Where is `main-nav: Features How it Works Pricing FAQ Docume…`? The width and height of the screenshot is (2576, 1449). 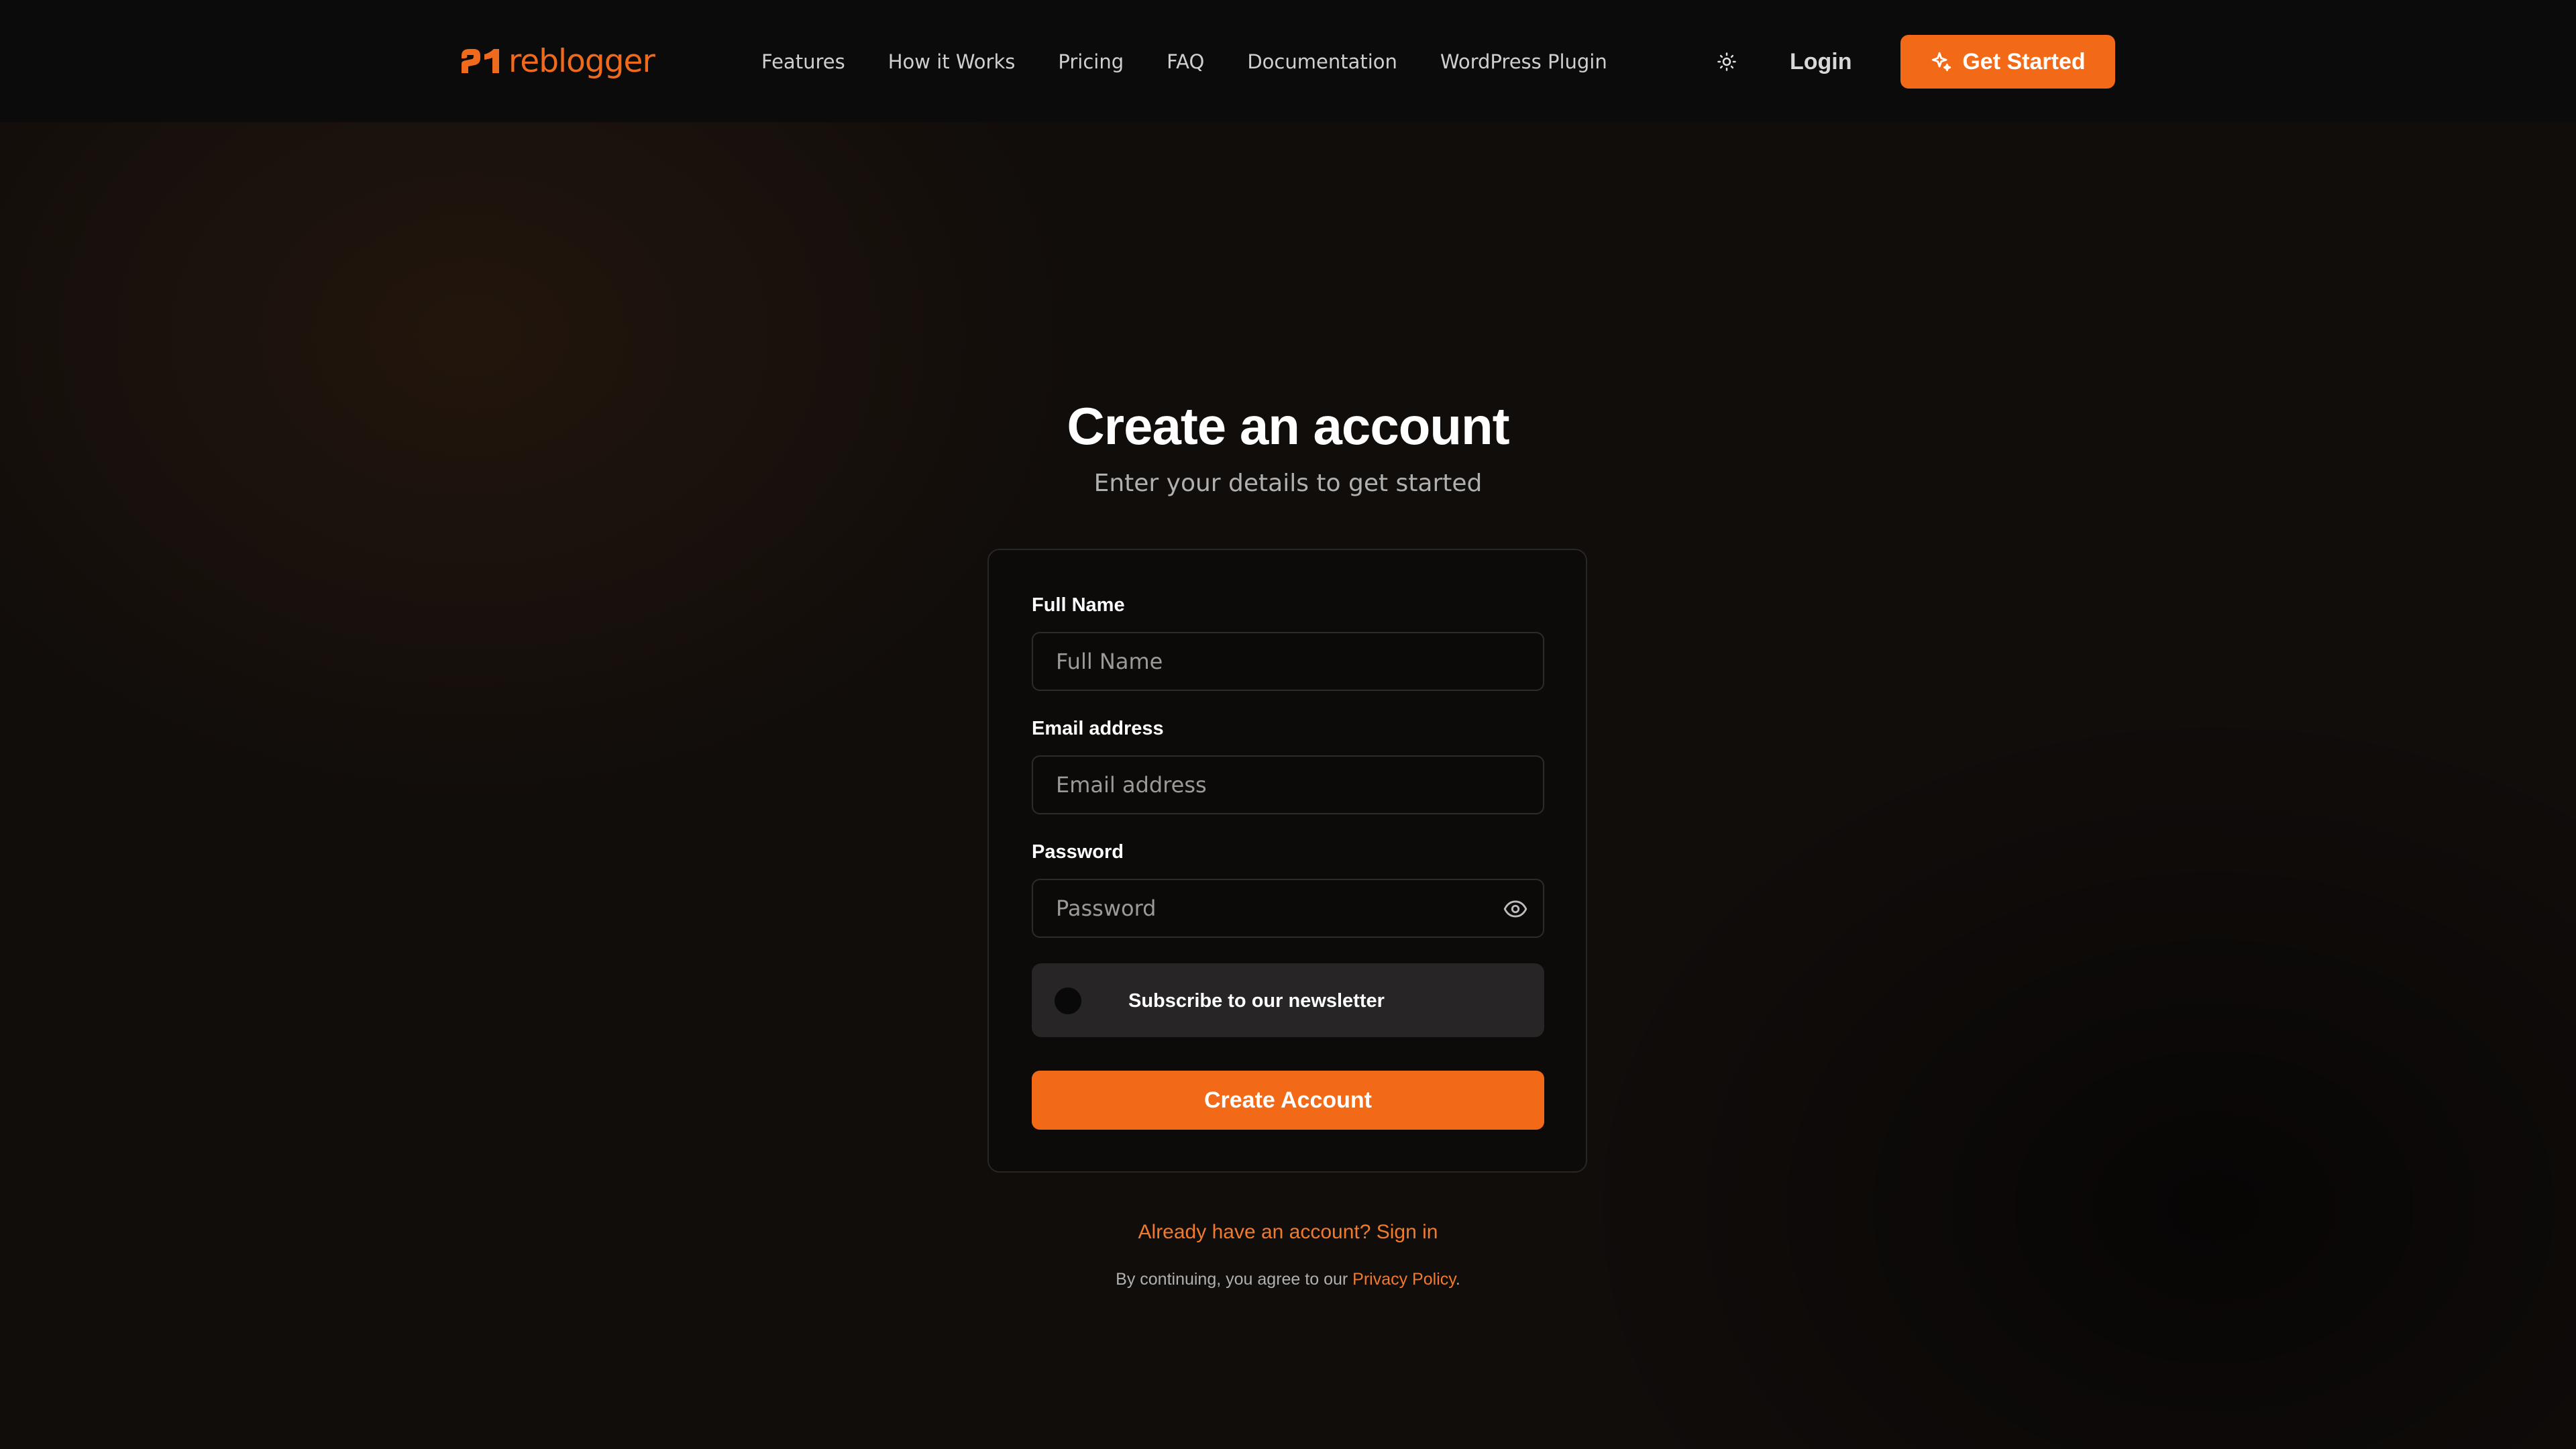 main-nav: Features How it Works Pricing FAQ Docume… is located at coordinates (1184, 61).